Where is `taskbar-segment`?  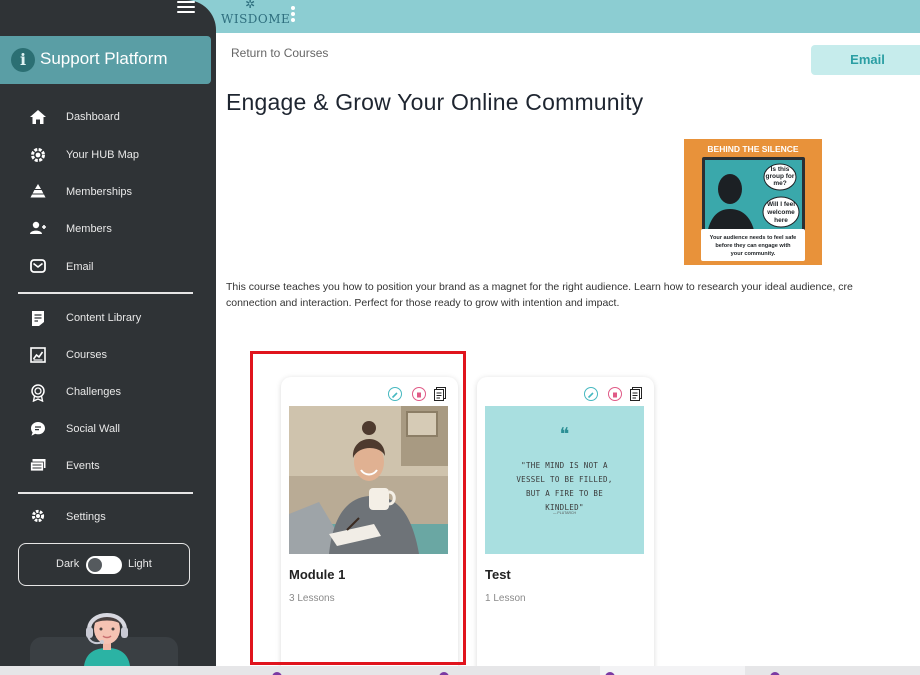
taskbar-segment is located at coordinates (672, 670).